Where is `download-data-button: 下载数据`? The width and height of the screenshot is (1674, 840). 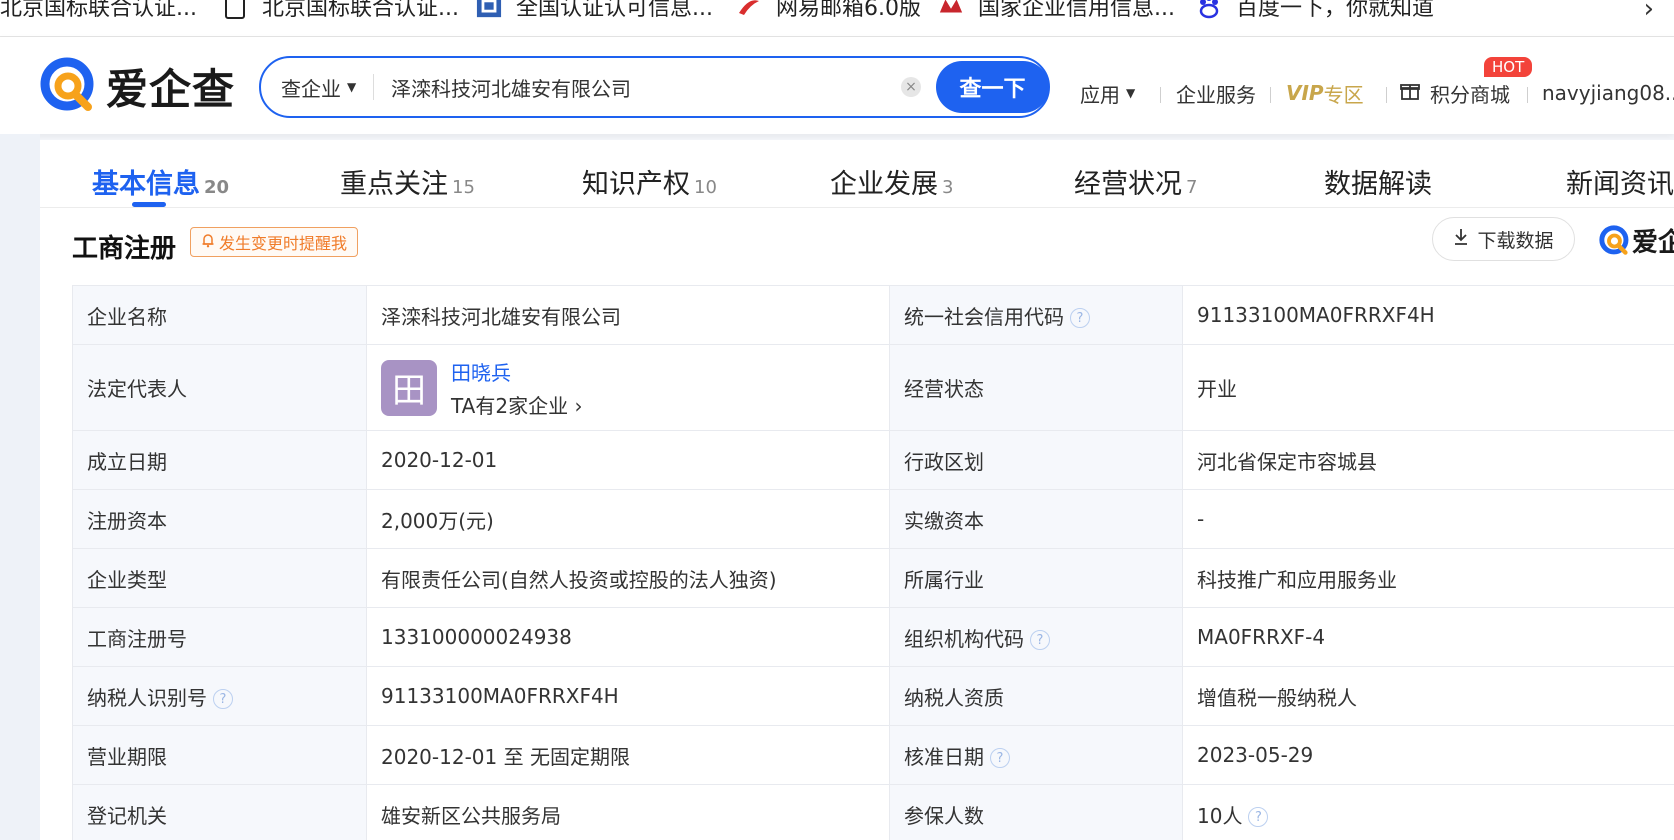 download-data-button: 下载数据 is located at coordinates (1503, 239).